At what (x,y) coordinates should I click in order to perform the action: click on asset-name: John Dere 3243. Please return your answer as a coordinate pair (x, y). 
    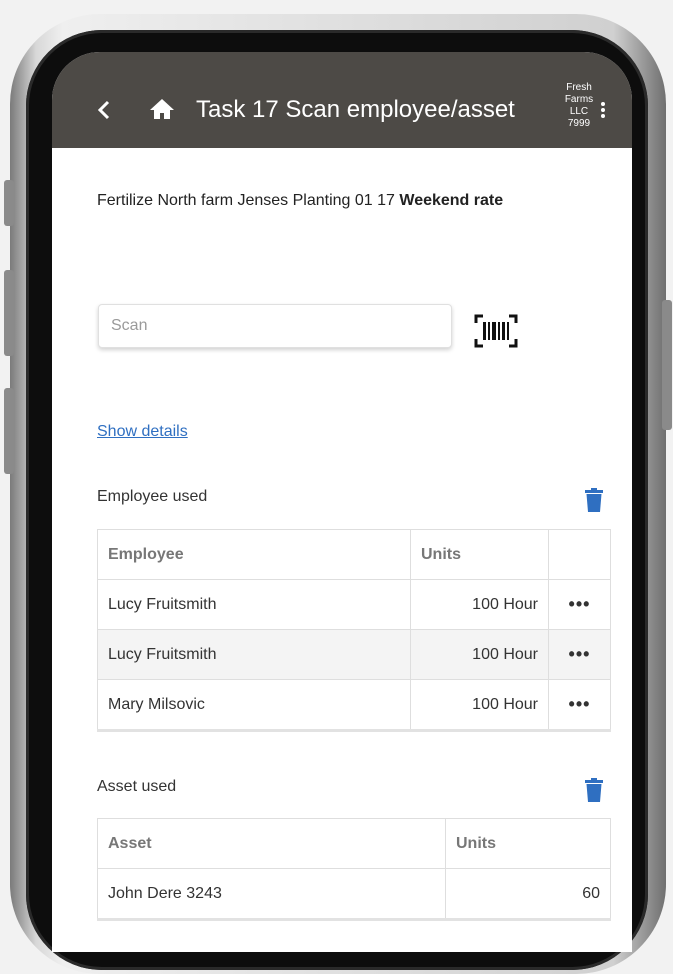
    Looking at the image, I should click on (271, 894).